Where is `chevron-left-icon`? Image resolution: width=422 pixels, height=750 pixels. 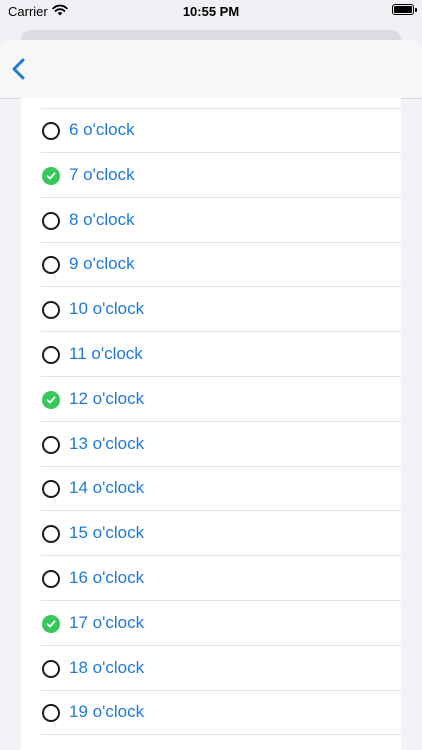
chevron-left-icon is located at coordinates (18, 69).